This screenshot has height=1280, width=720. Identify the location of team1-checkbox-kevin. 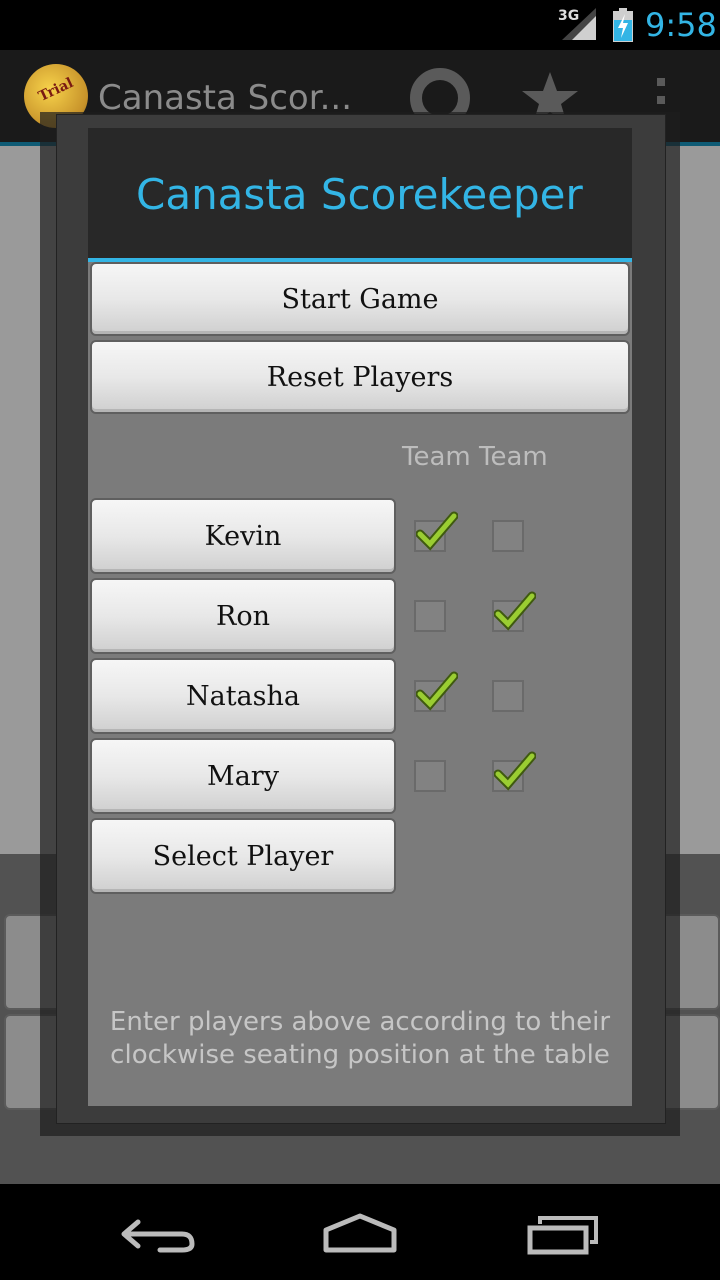
(436, 531).